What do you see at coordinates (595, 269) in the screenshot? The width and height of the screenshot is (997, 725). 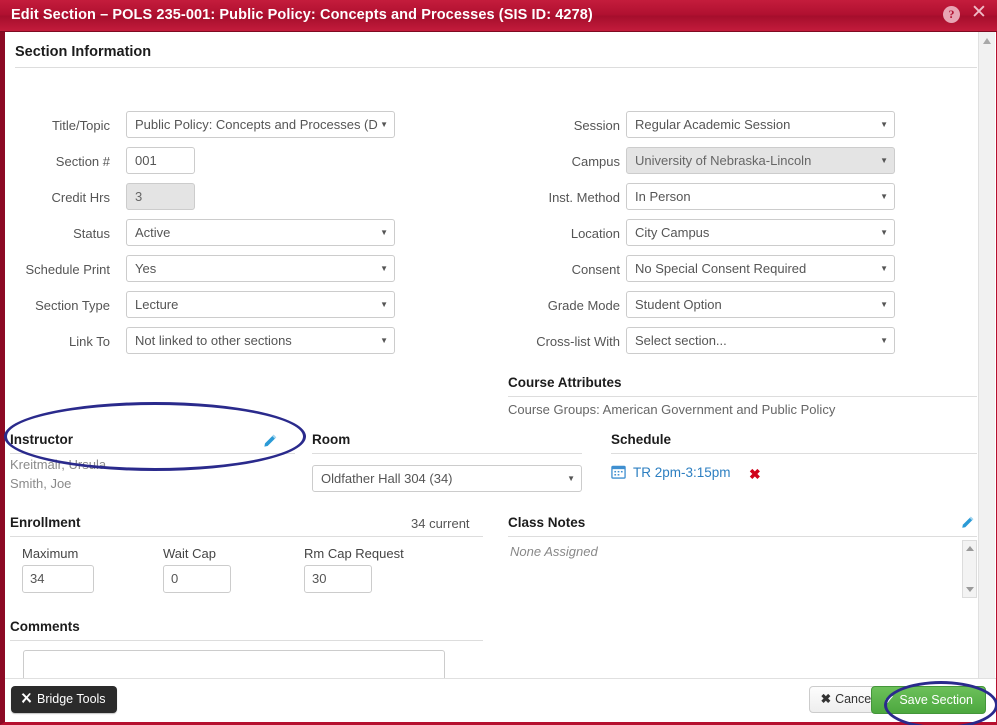 I see `label-consent: Consent` at bounding box center [595, 269].